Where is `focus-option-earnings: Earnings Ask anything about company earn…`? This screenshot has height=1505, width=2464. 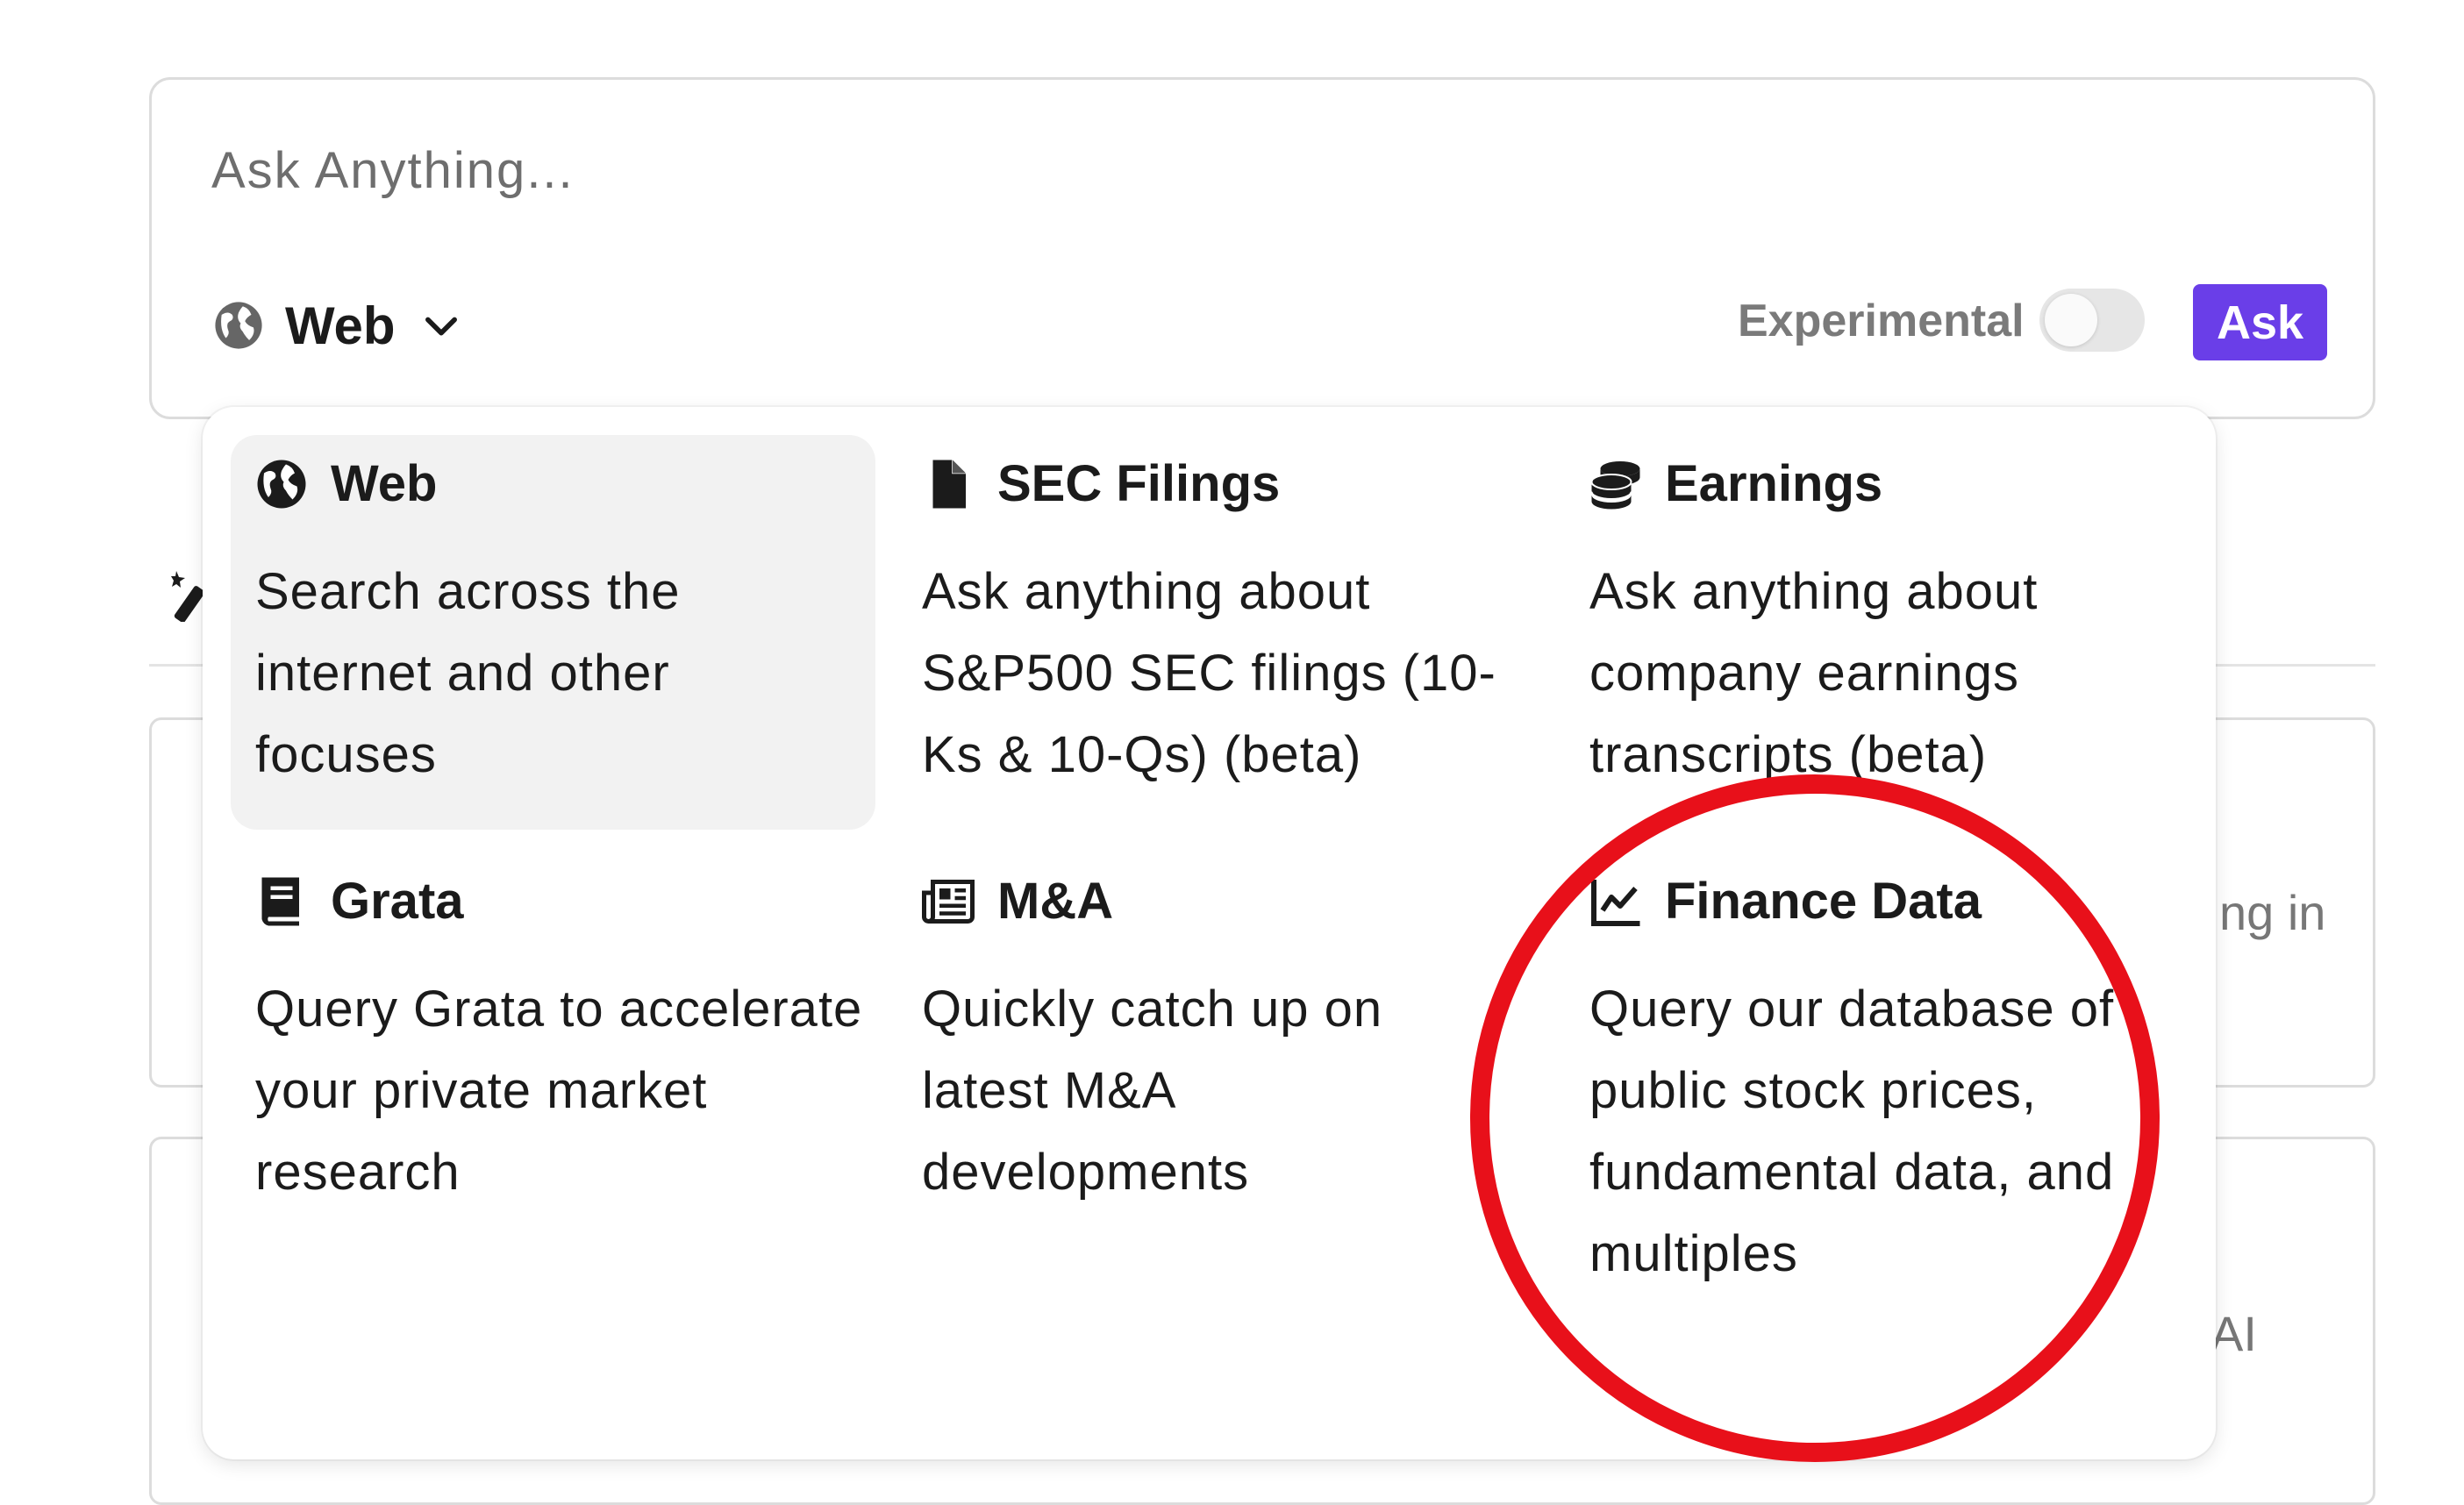 focus-option-earnings: Earnings Ask anything about company earn… is located at coordinates (1887, 632).